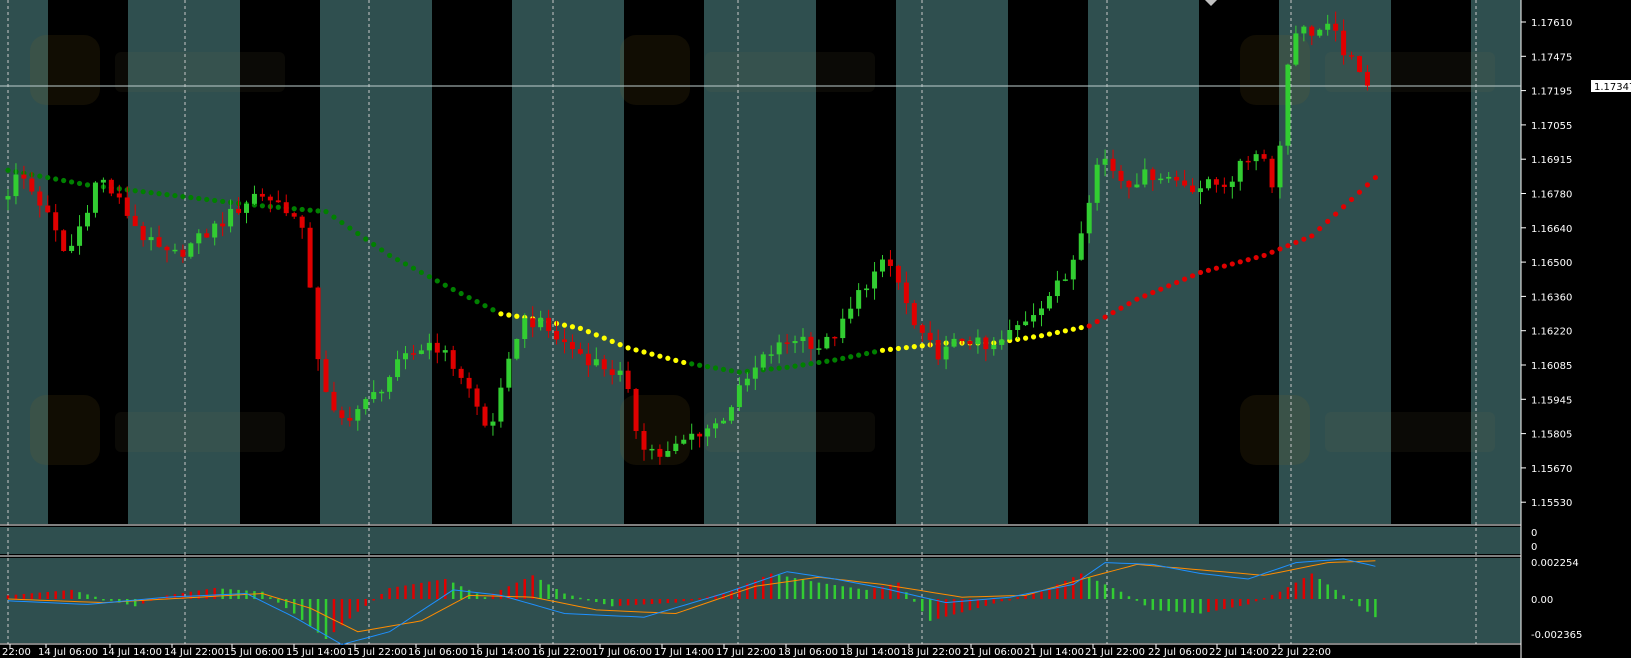 This screenshot has height=658, width=1631. I want to click on price-label: 1.15805, so click(1551, 435).